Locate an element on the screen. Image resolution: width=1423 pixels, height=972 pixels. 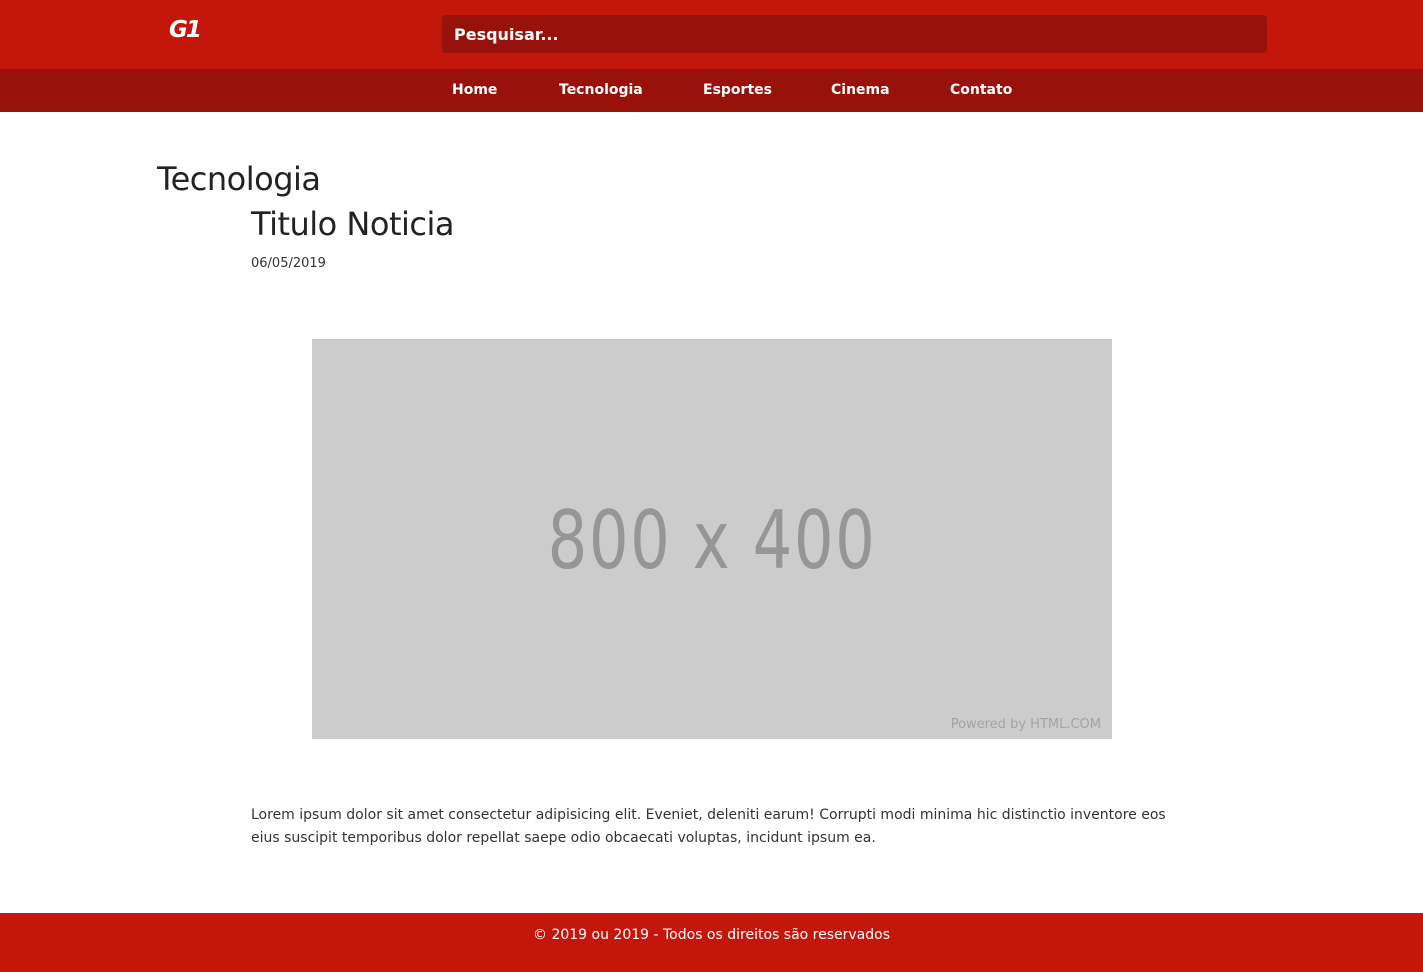
nav-item-esportes: Esportes is located at coordinates (737, 90).